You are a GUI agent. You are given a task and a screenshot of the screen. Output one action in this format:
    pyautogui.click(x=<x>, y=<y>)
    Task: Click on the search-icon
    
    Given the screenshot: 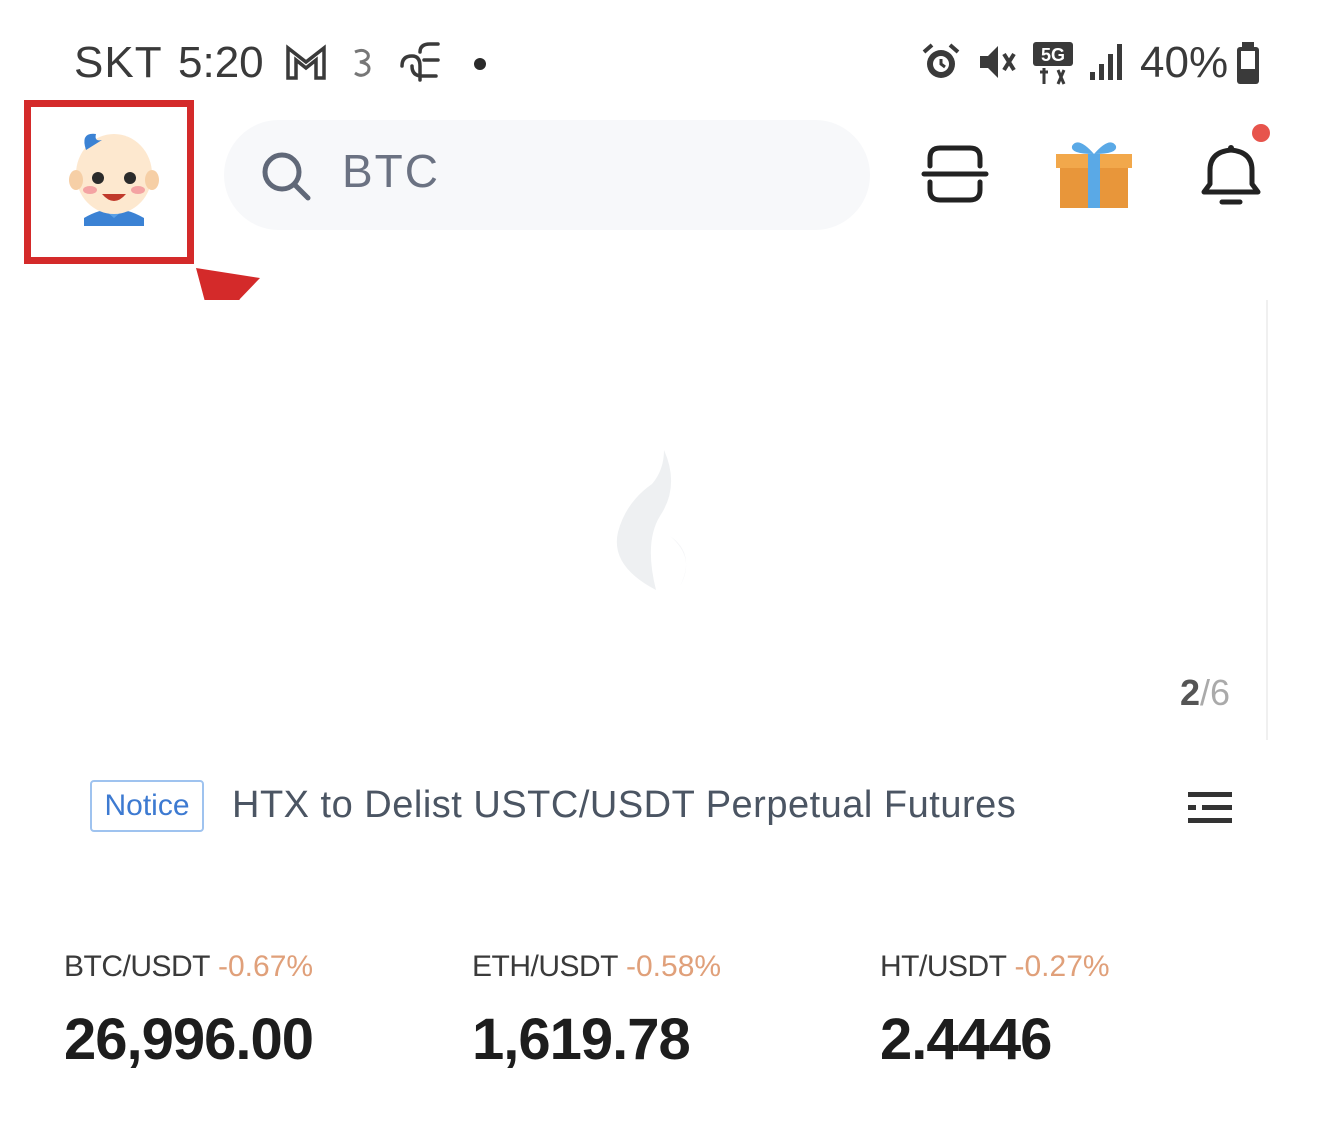 What is the action you would take?
    pyautogui.click(x=286, y=176)
    